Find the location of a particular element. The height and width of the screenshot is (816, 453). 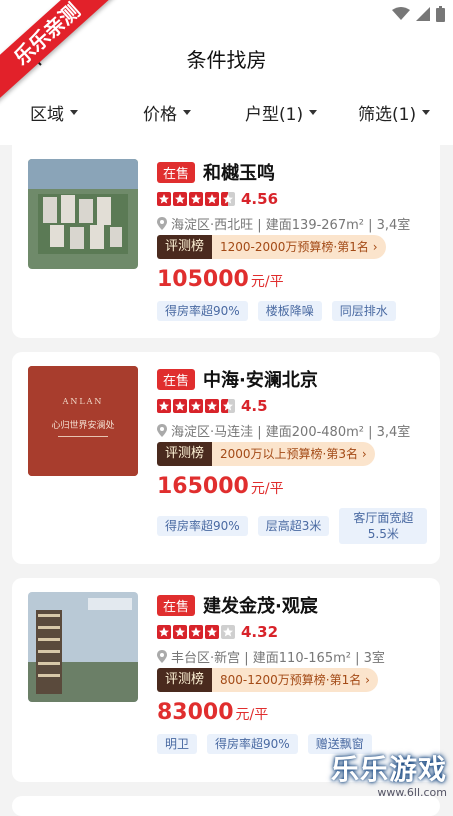

feature-tags: 得房率超90% 层高超3米 客厅面宽超5.5米 is located at coordinates (293, 526).